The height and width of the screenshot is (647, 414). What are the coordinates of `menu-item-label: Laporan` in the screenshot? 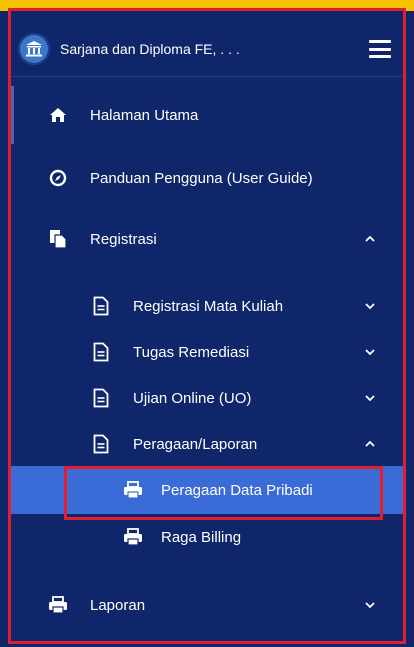 It's located at (118, 605).